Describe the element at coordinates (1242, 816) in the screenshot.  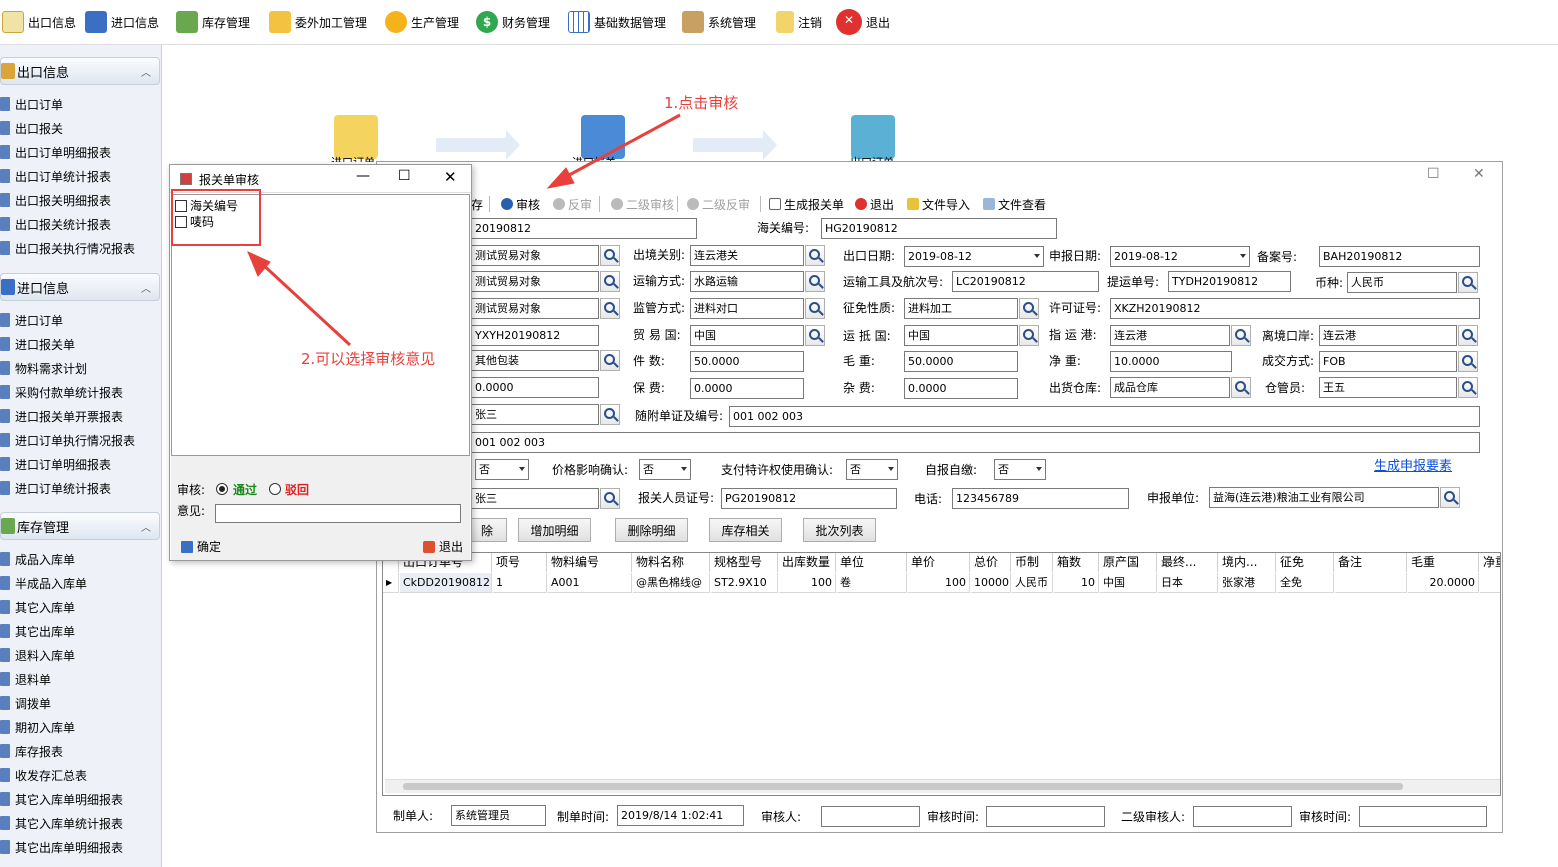
I see `auditor2-field` at that location.